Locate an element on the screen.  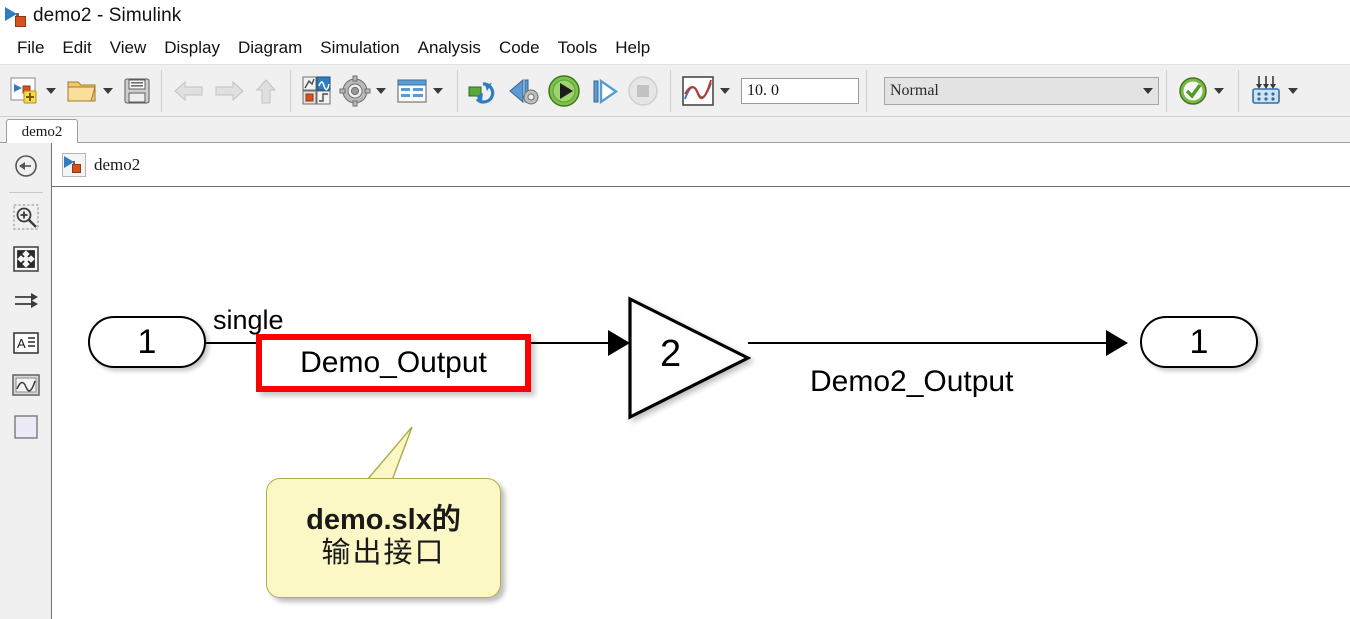
canvas-toolbar: A is located at coordinates (26, 381).